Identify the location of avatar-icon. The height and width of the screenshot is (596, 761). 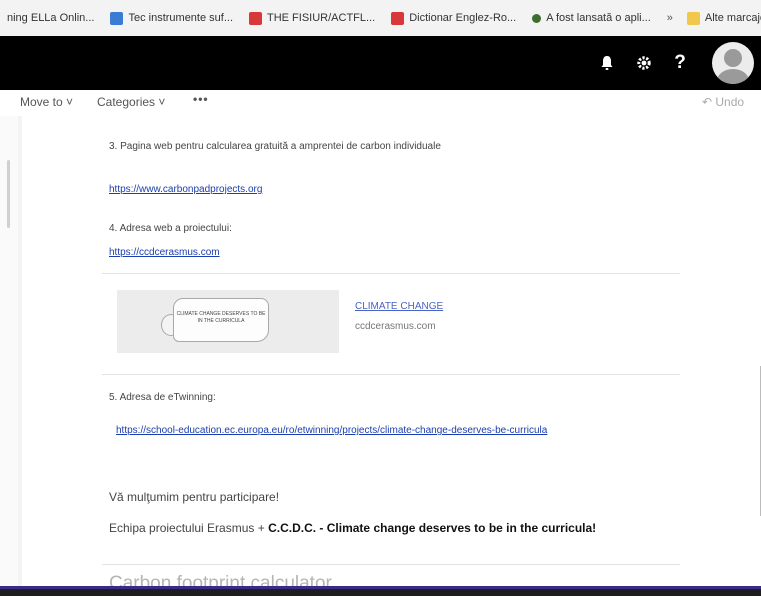
(733, 58).